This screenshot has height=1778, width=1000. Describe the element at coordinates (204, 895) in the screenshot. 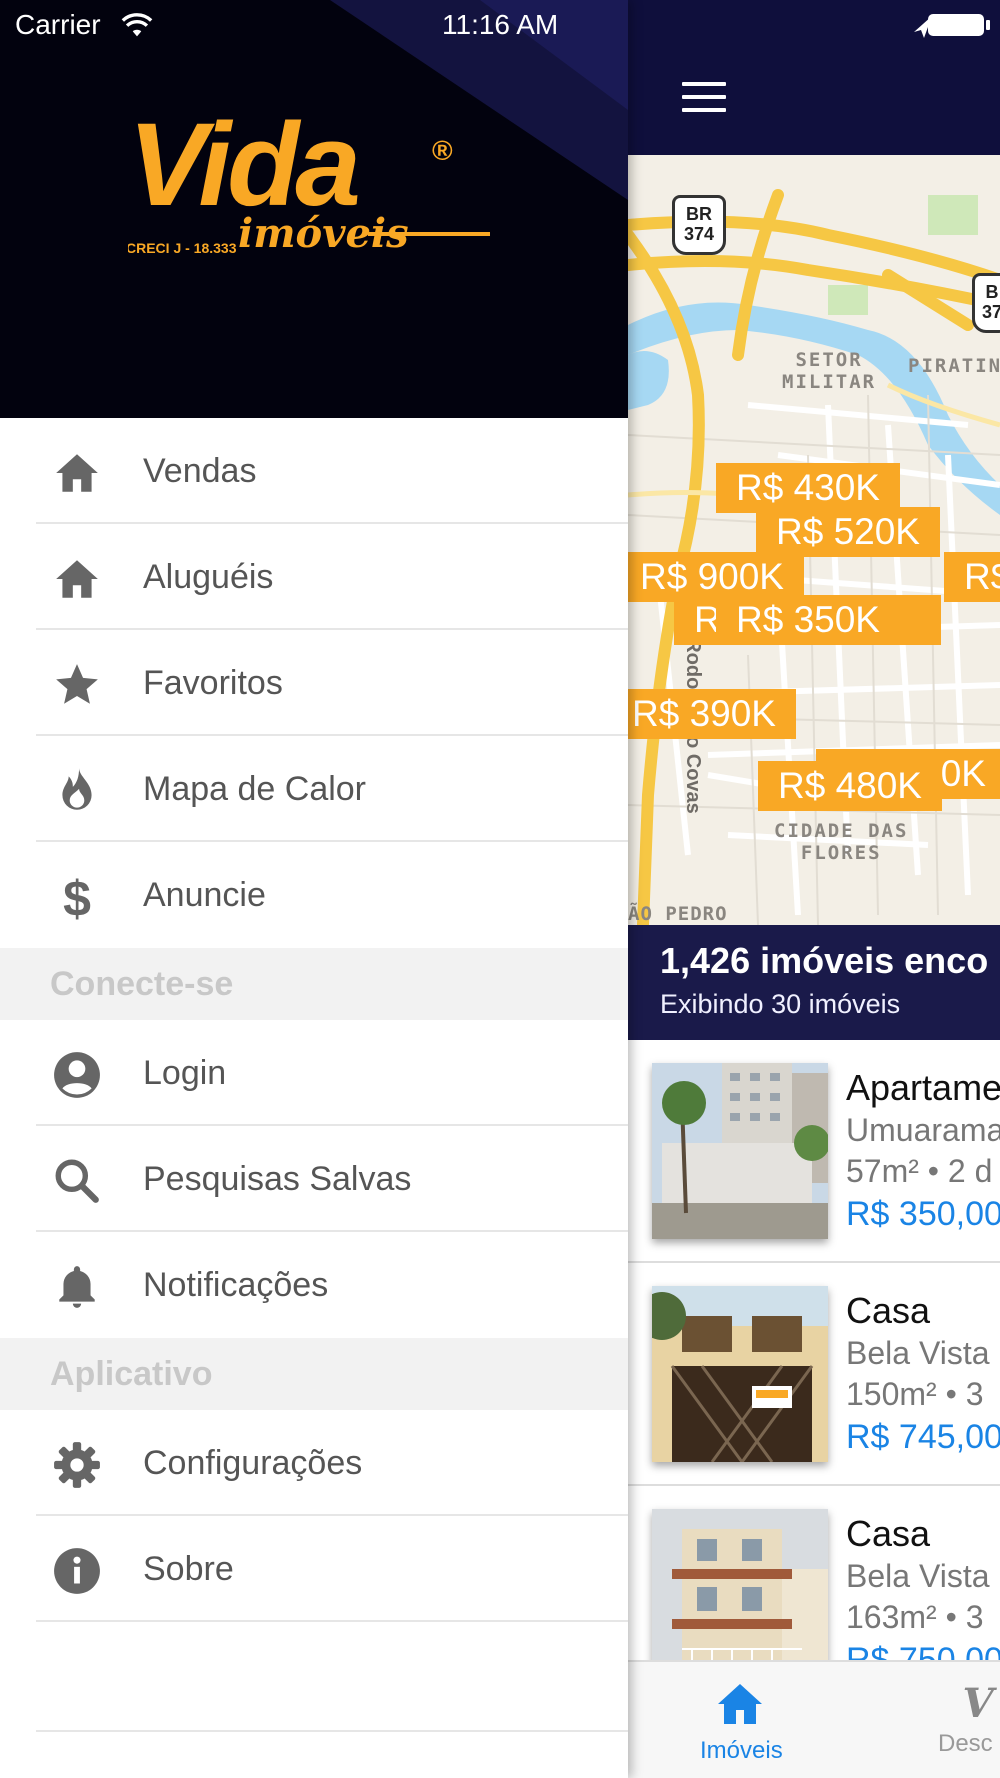

I see `menu-label: Anuncie` at that location.